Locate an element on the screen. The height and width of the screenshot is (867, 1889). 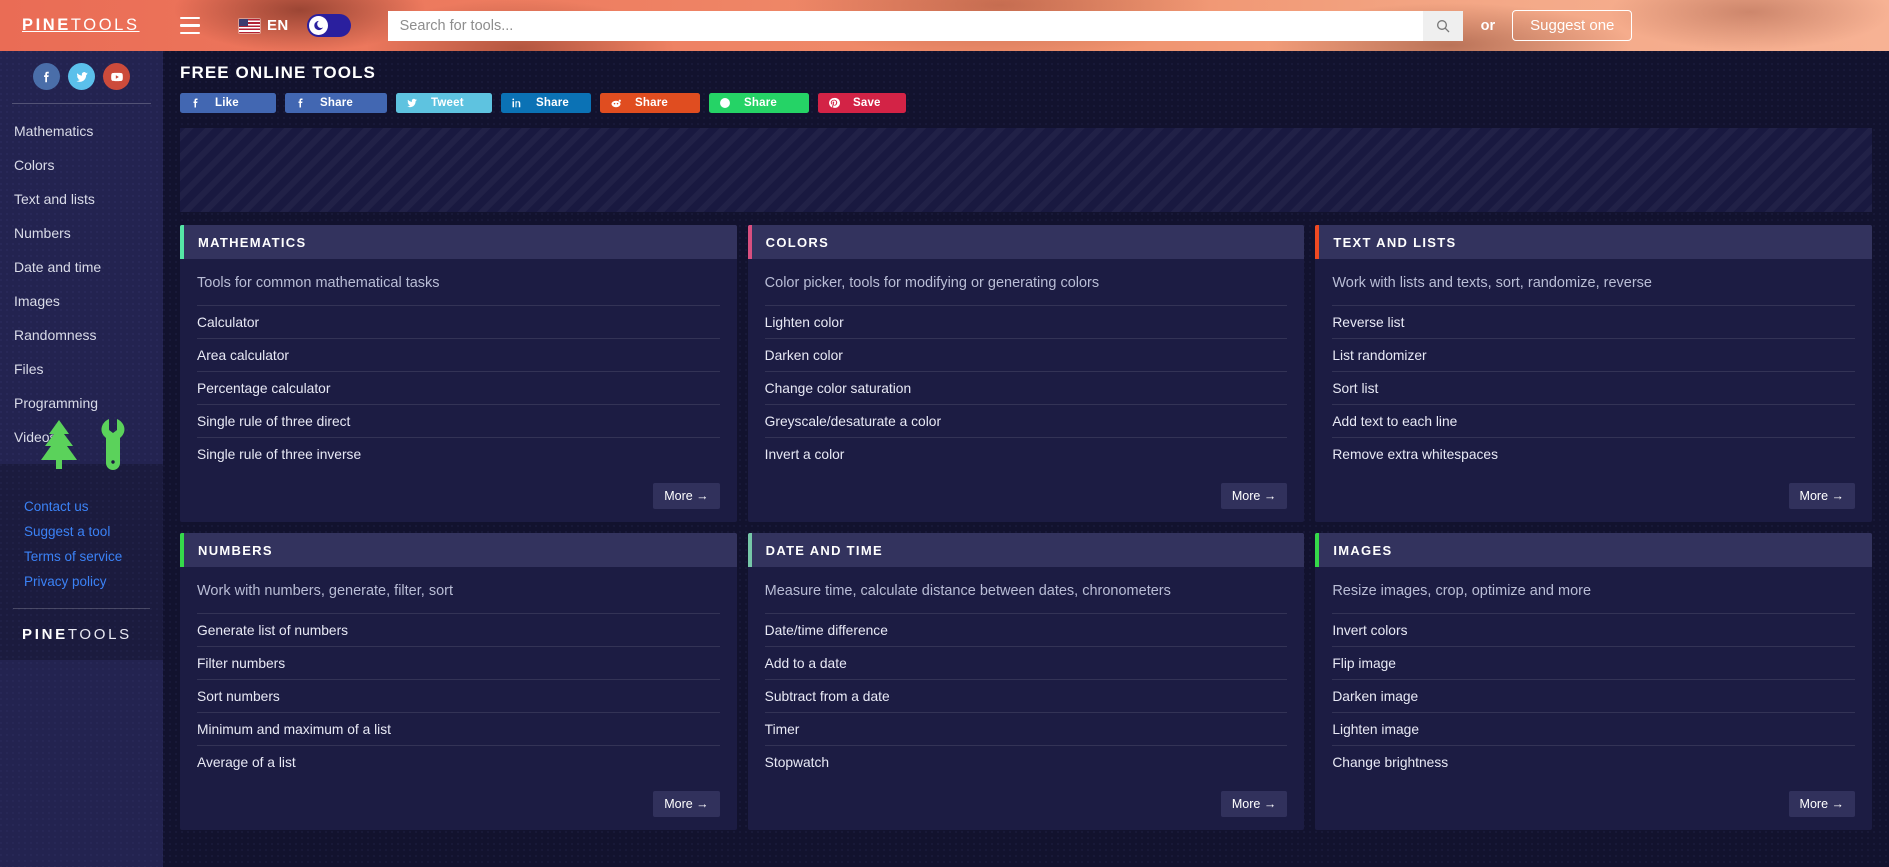
magnifier-icon is located at coordinates (1443, 25).